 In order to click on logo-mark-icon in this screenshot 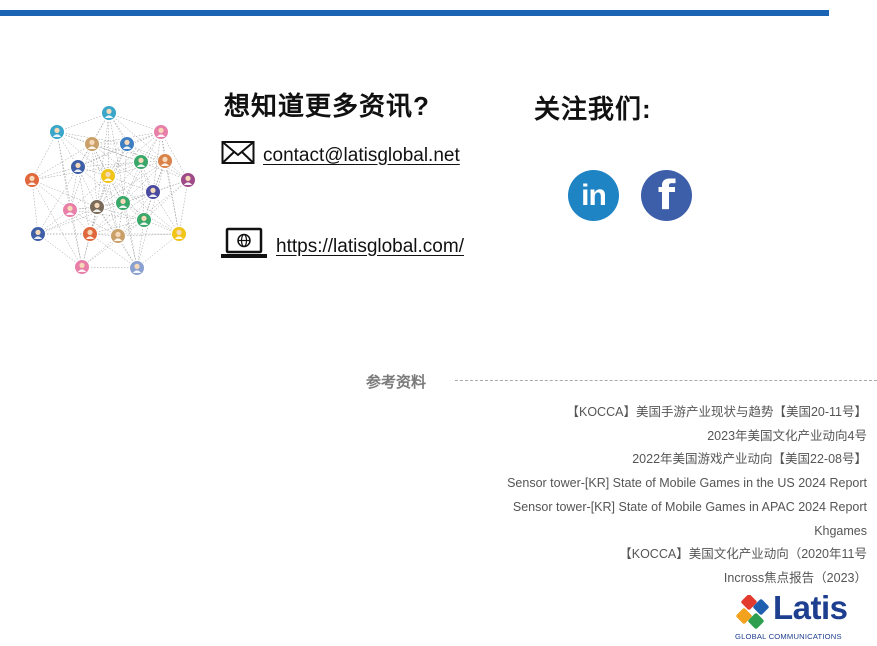, I will do `click(752, 612)`.